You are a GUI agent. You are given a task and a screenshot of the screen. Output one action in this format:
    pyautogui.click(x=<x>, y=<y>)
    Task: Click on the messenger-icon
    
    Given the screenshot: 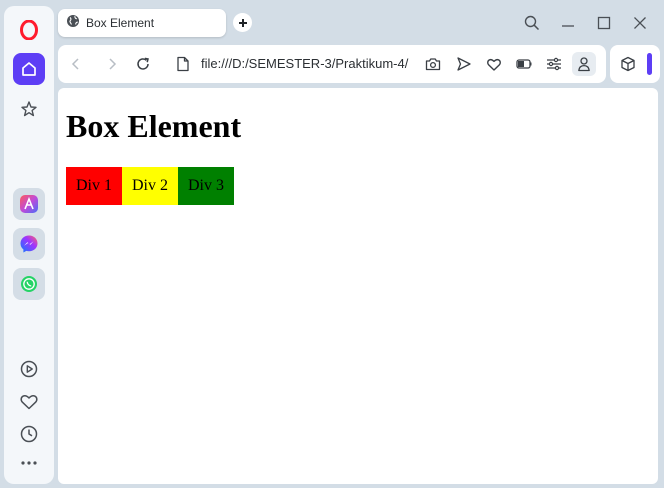 What is the action you would take?
    pyautogui.click(x=29, y=244)
    